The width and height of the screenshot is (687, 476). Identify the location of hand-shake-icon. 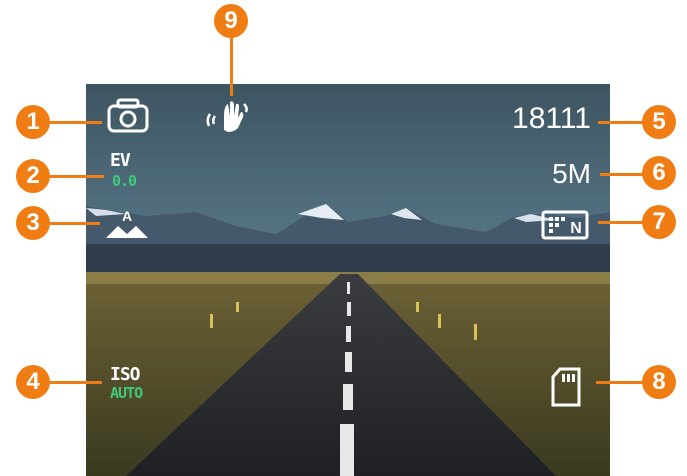
(227, 116).